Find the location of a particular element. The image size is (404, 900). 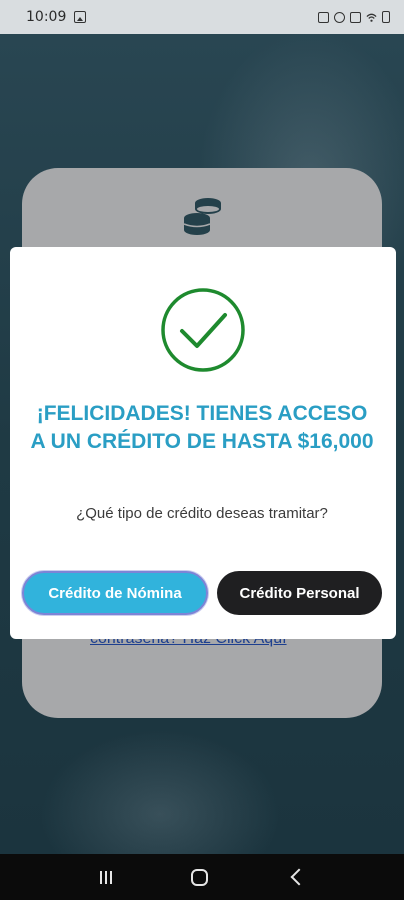

navigation-bar is located at coordinates (202, 877).